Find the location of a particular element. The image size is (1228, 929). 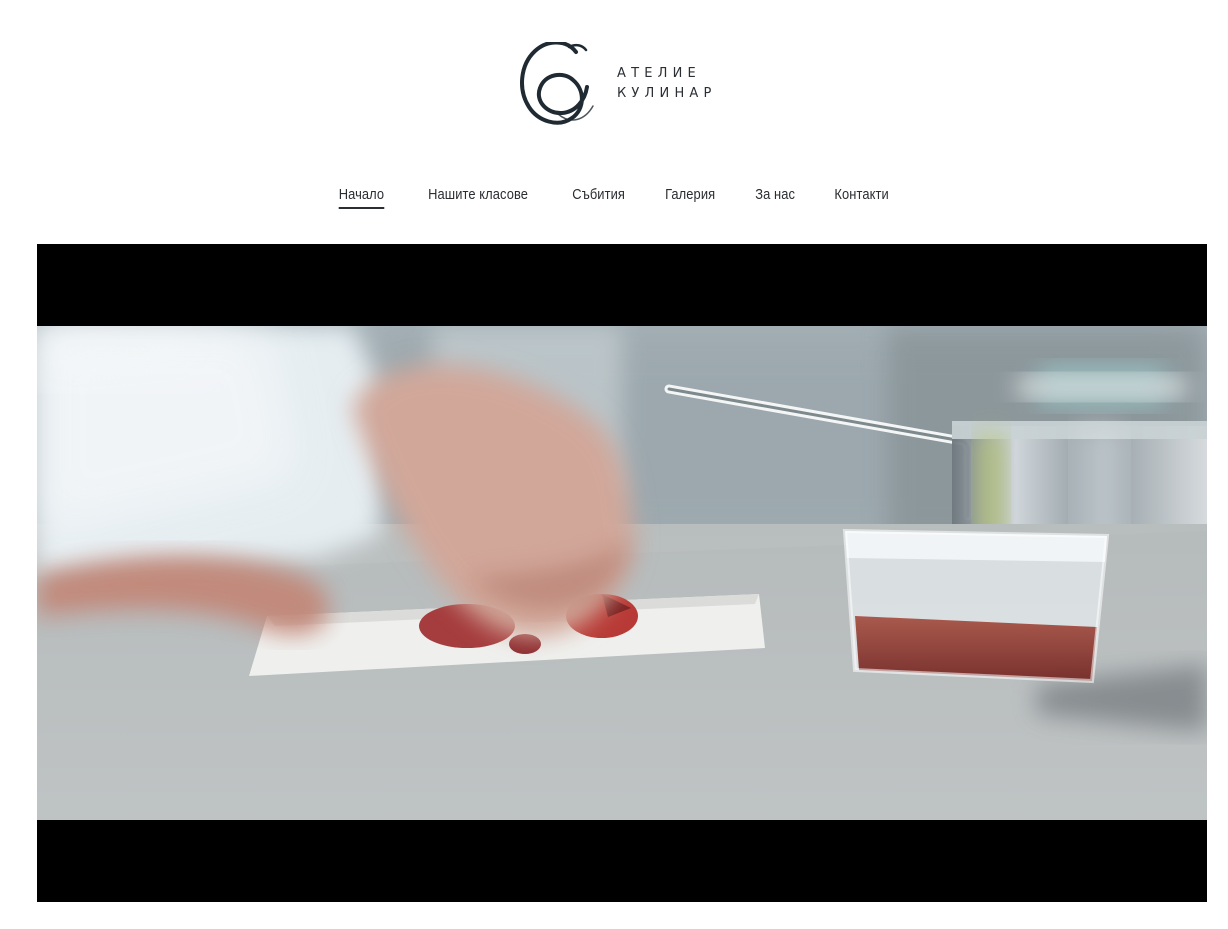

nav-classes: Нашите класове is located at coordinates (478, 197).